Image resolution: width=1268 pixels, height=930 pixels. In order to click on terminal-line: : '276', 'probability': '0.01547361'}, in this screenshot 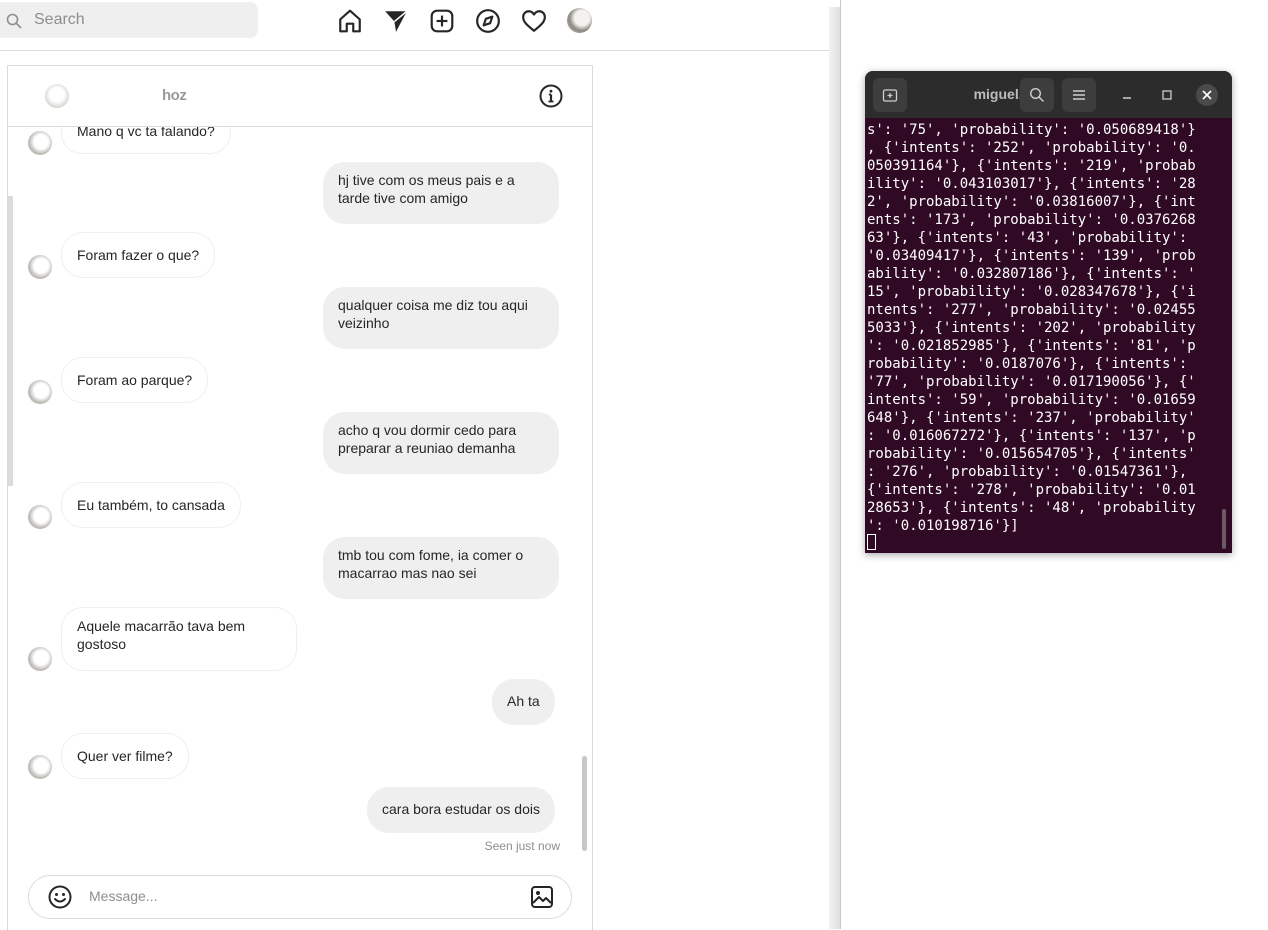, I will do `click(1027, 472)`.